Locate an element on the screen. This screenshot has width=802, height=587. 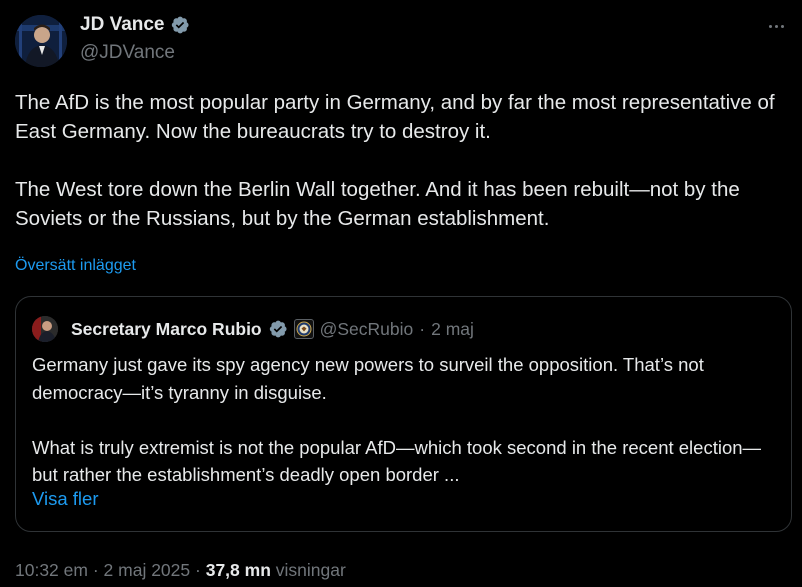
views-label: visningar is located at coordinates (310, 570).